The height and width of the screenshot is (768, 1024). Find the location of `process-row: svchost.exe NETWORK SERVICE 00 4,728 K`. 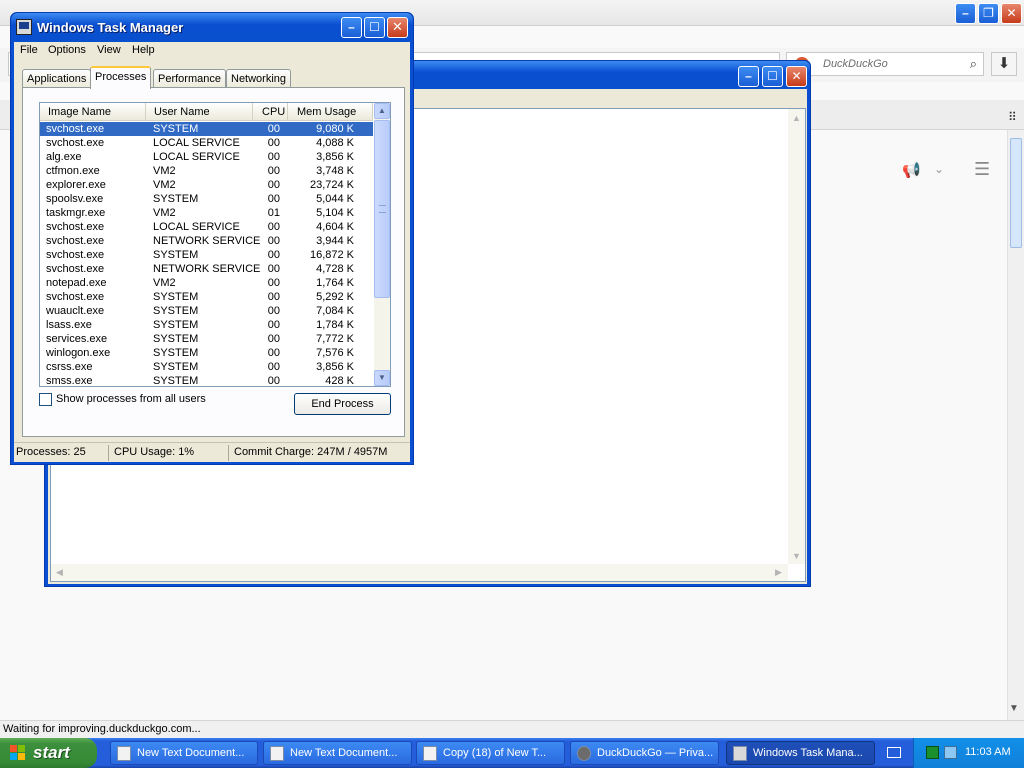

process-row: svchost.exe NETWORK SERVICE 00 4,728 K is located at coordinates (206, 269).